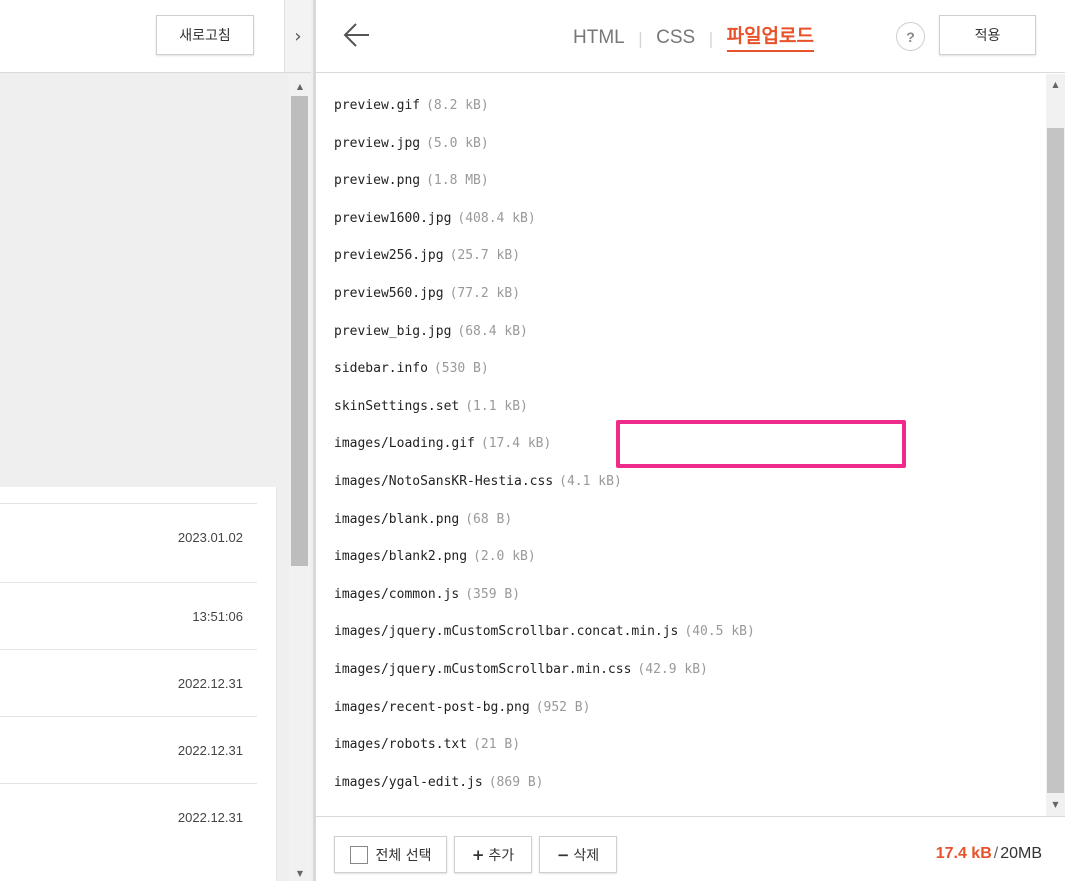 This screenshot has height=881, width=1065. Describe the element at coordinates (358, 854) in the screenshot. I see `checkbox-icon` at that location.